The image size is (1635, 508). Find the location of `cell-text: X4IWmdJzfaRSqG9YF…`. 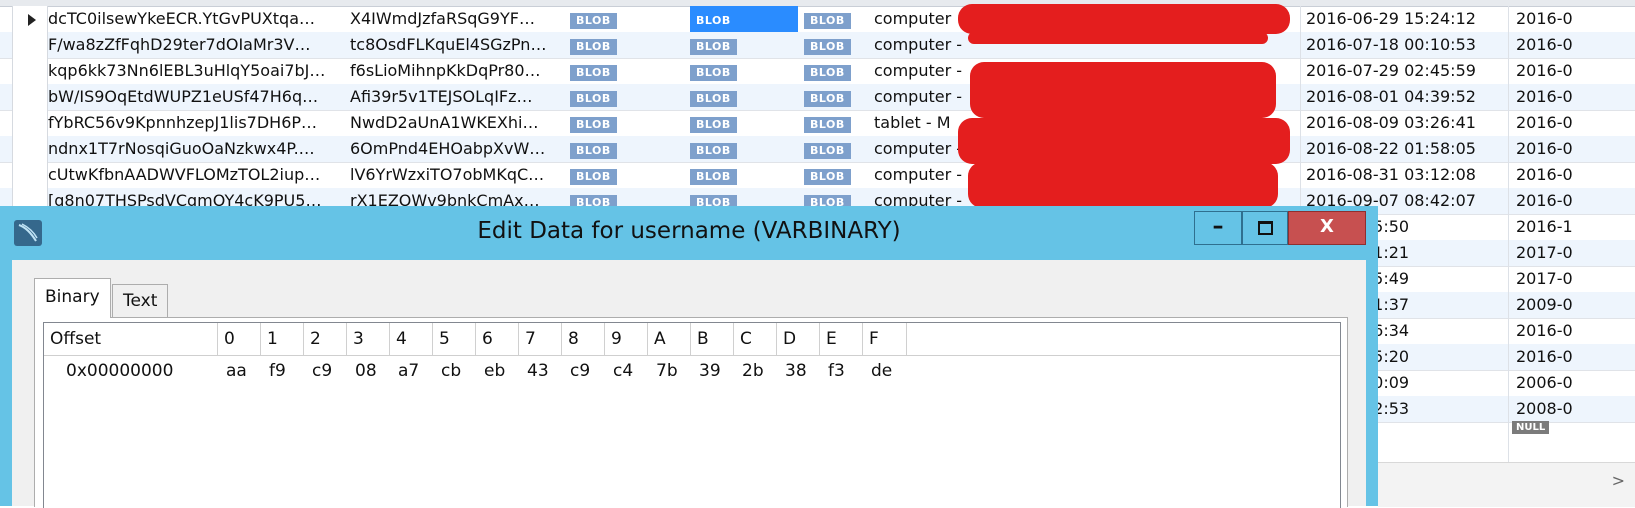

cell-text: X4IWmdJzfaRSqG9YF… is located at coordinates (455, 19).